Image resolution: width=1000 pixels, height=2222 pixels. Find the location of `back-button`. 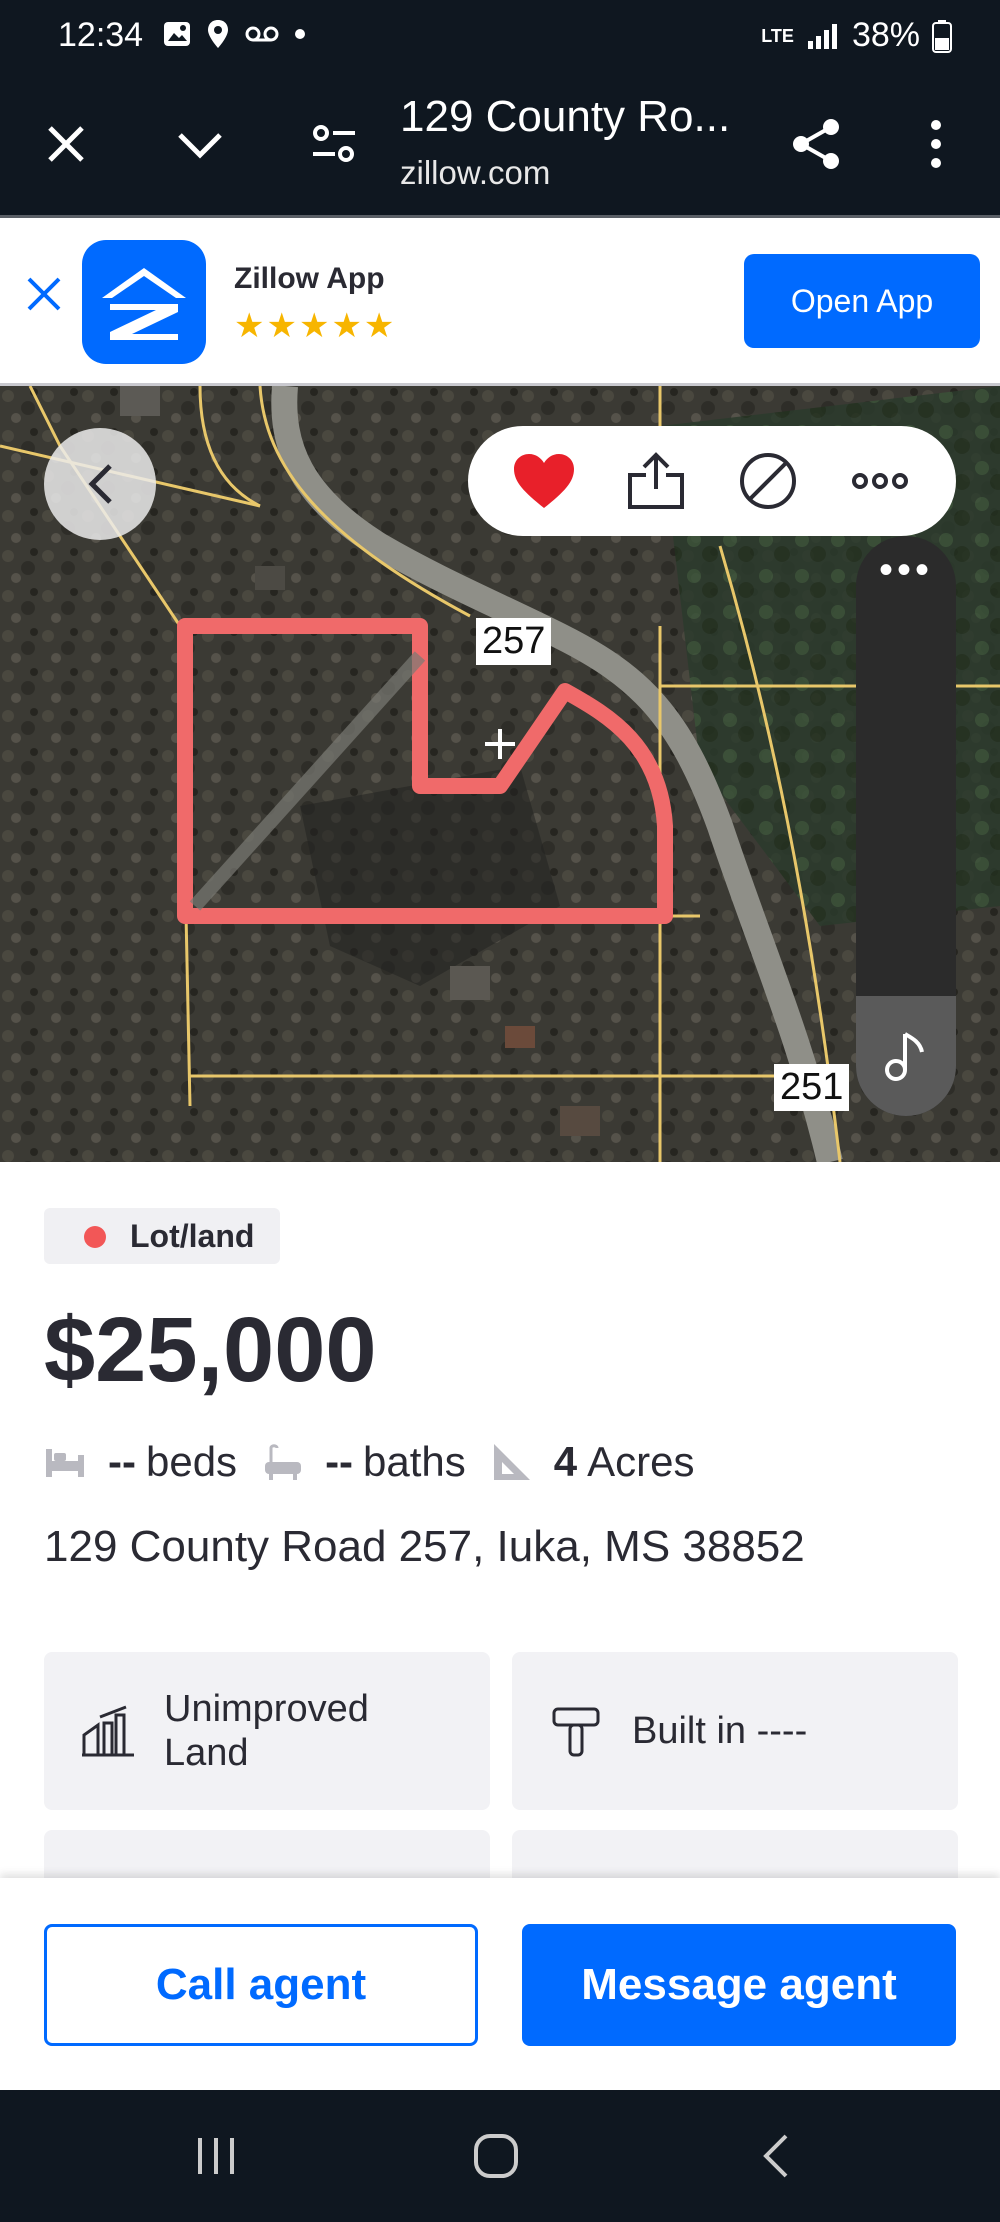

back-button is located at coordinates (100, 484).